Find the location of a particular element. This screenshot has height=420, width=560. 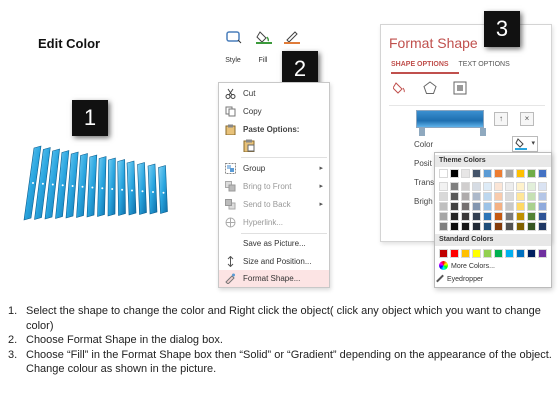

domino-shape is located at coordinates (142, 188).